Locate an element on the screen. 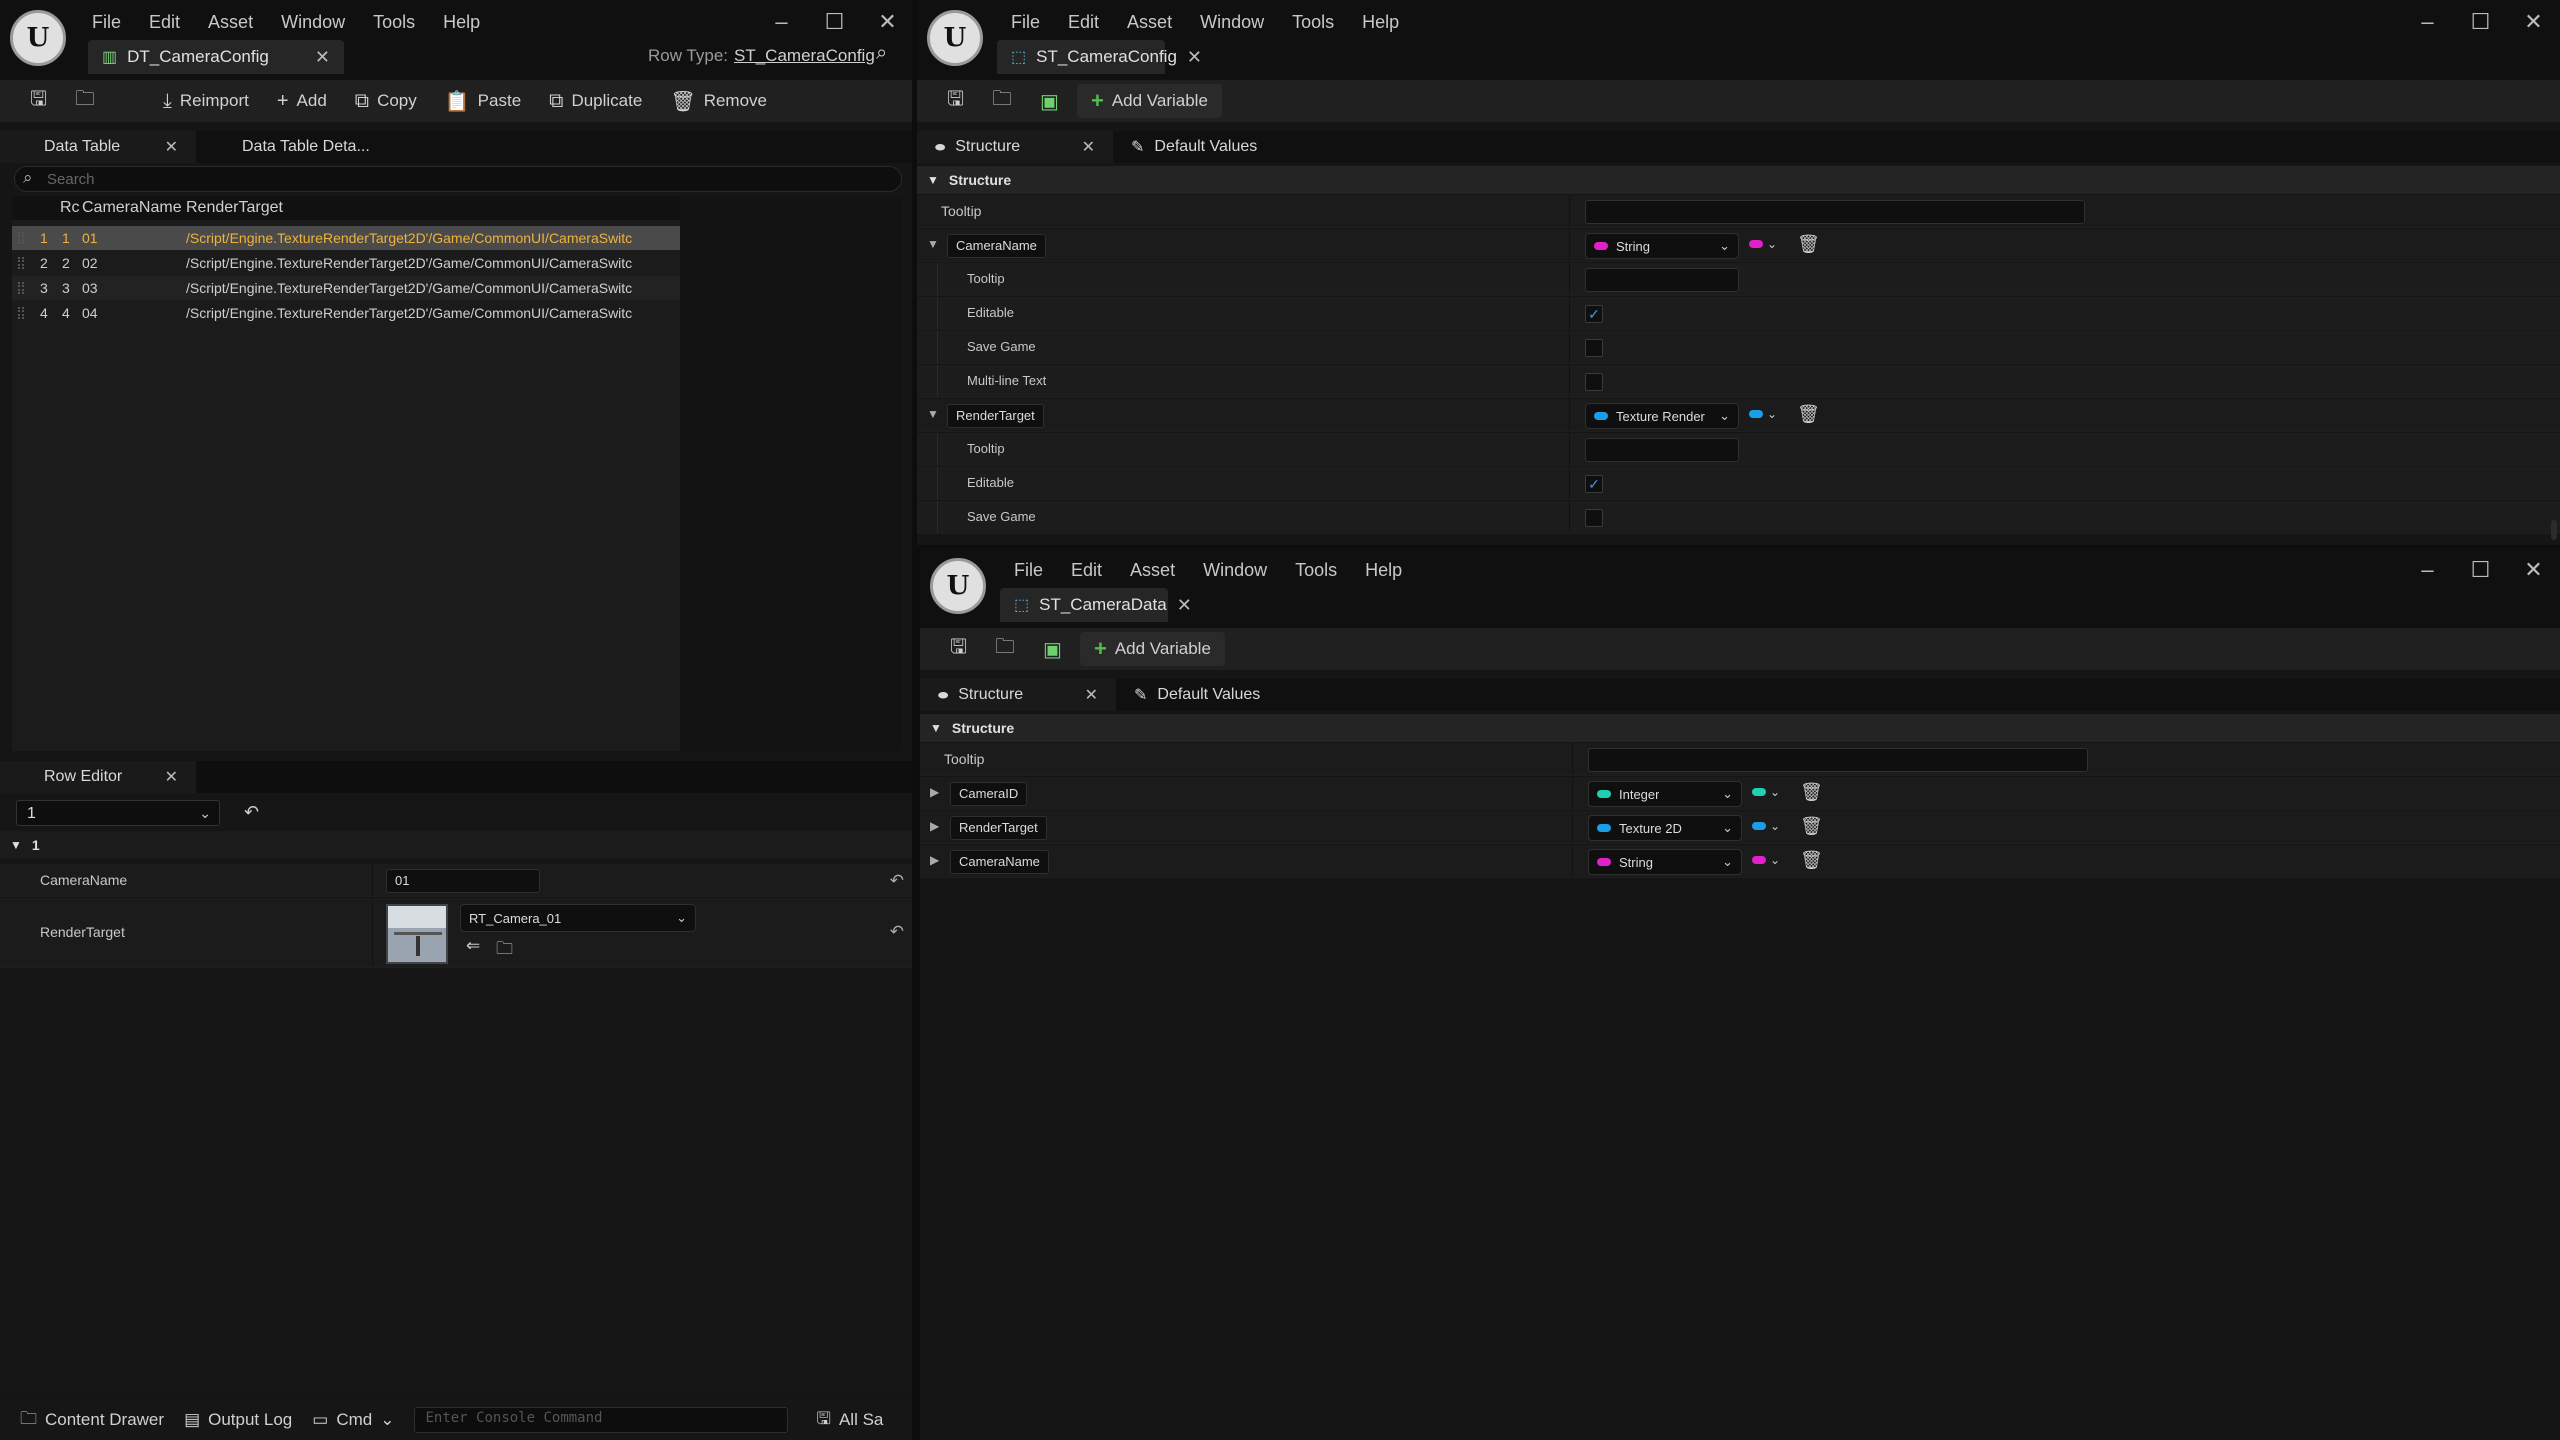  add-variable-button: + Add Variable is located at coordinates (1149, 101).